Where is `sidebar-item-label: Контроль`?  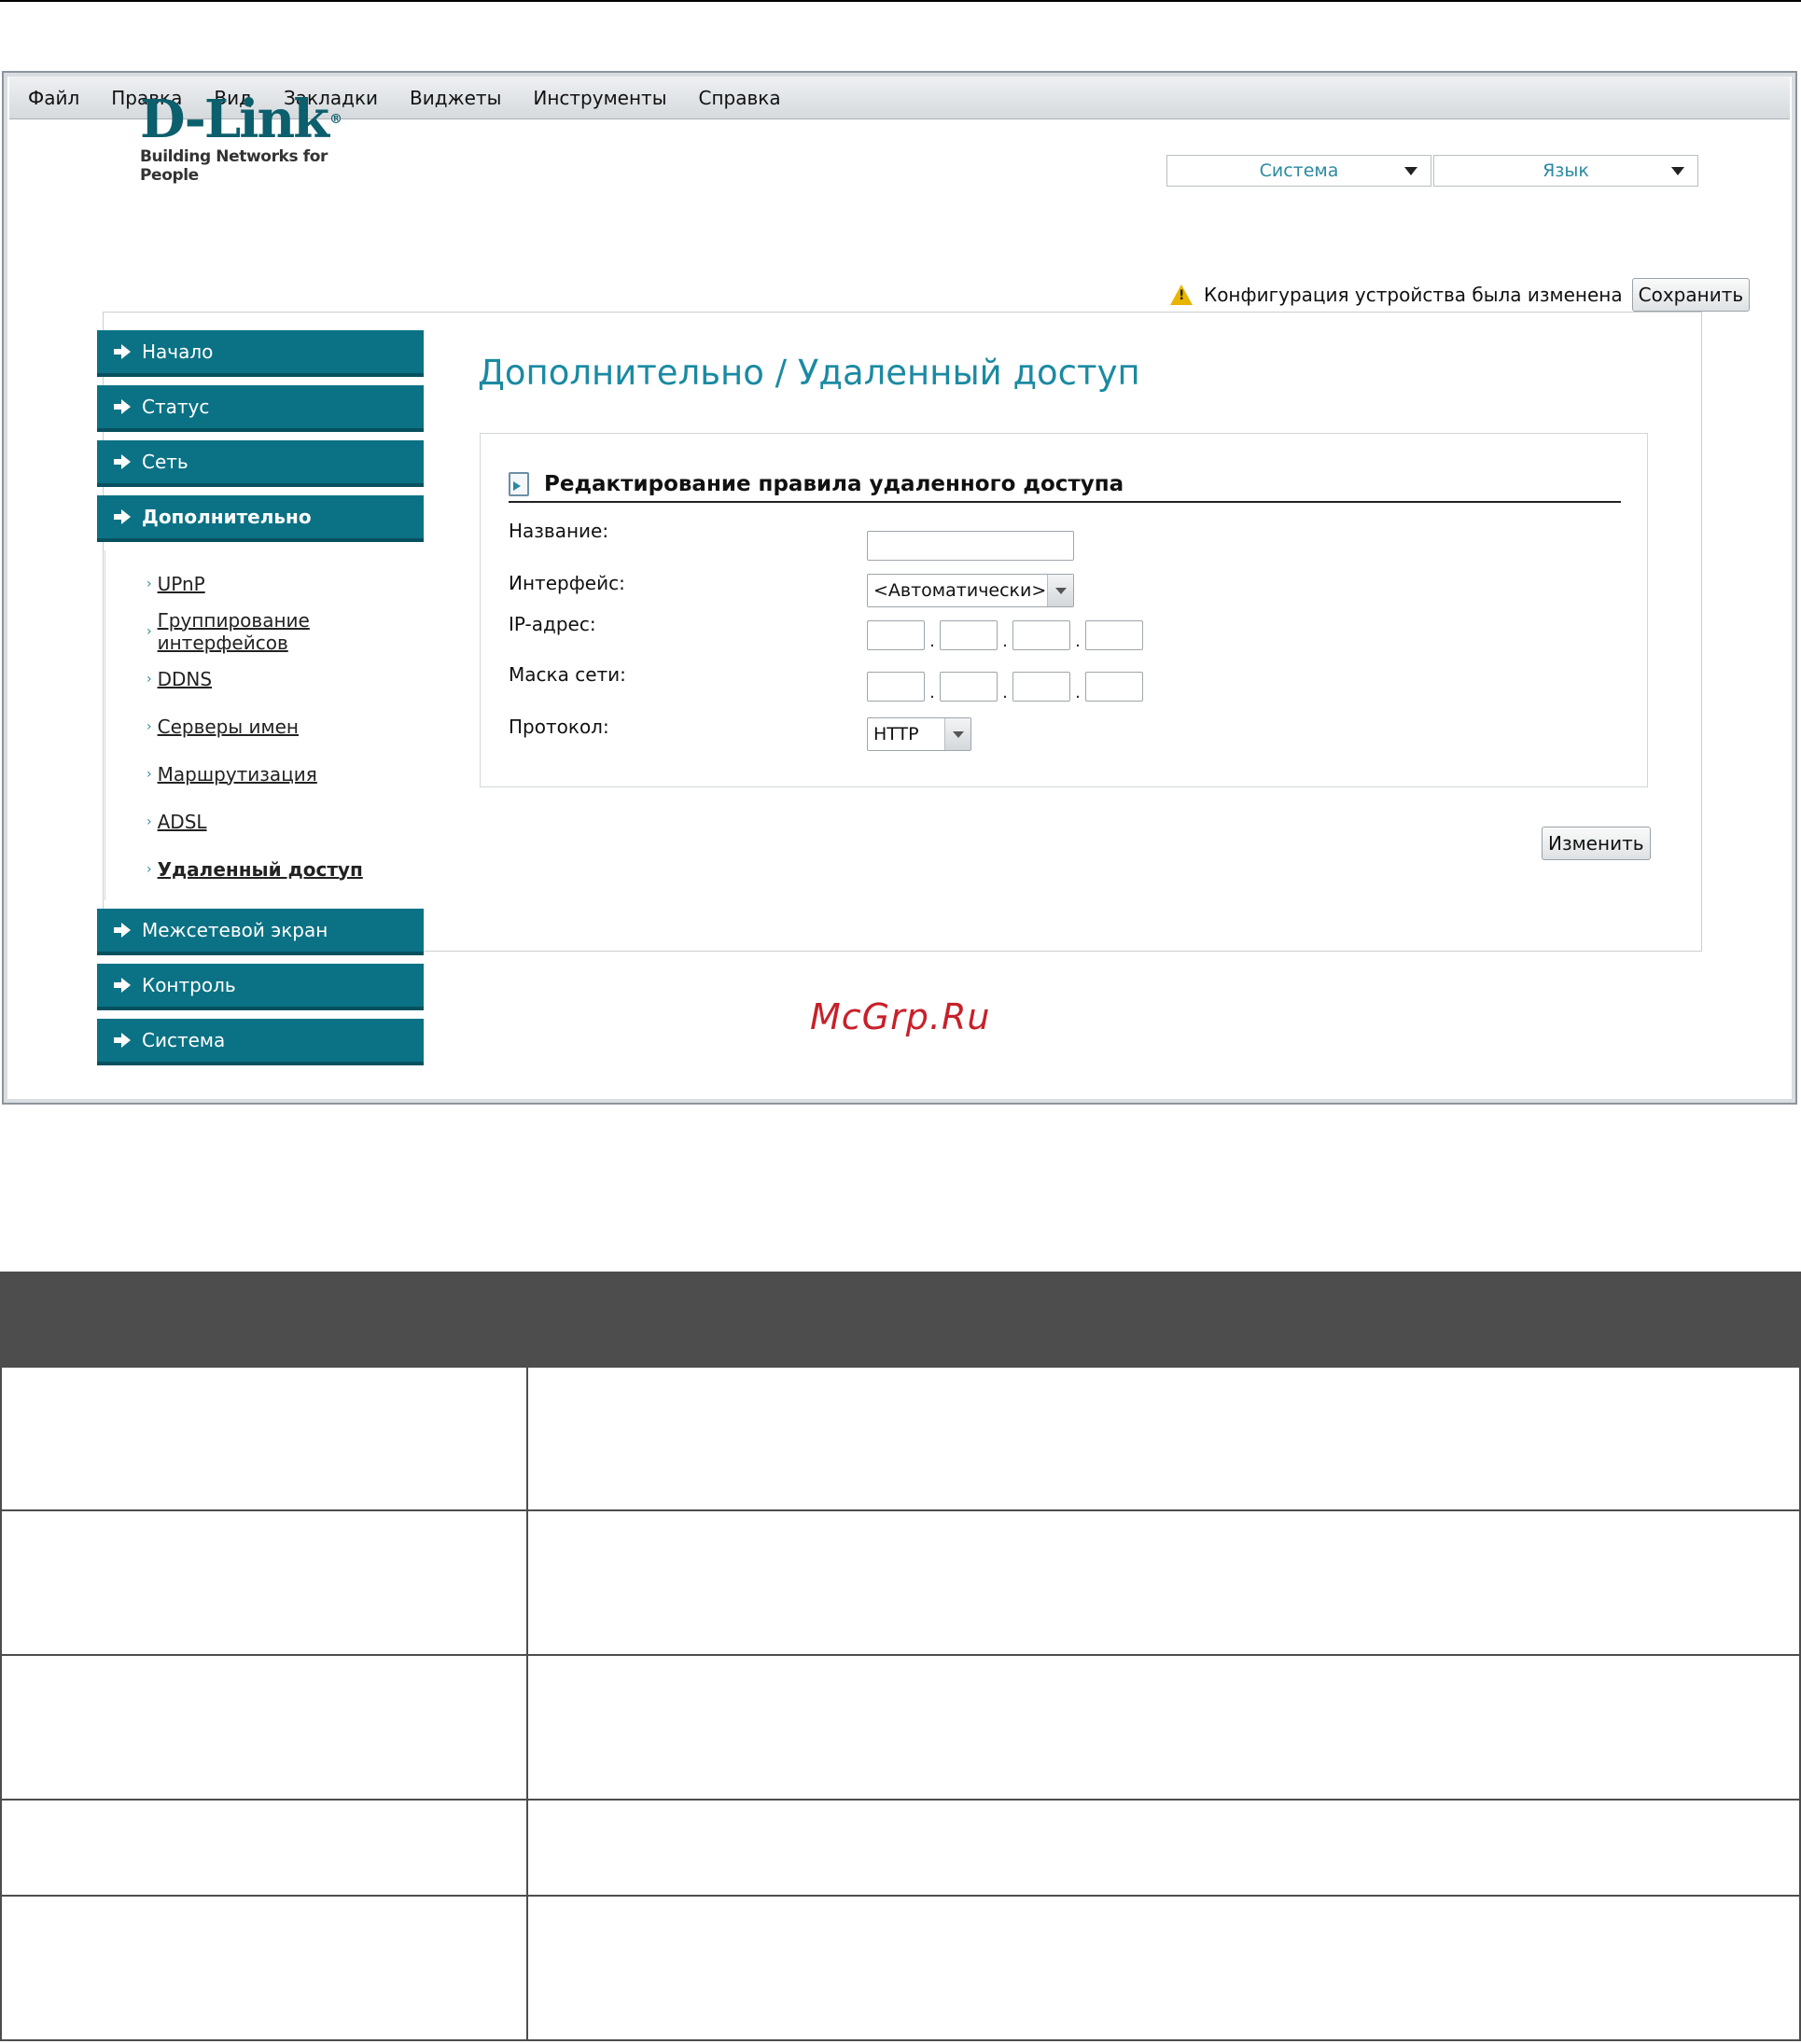
sidebar-item-label: Контроль is located at coordinates (189, 985).